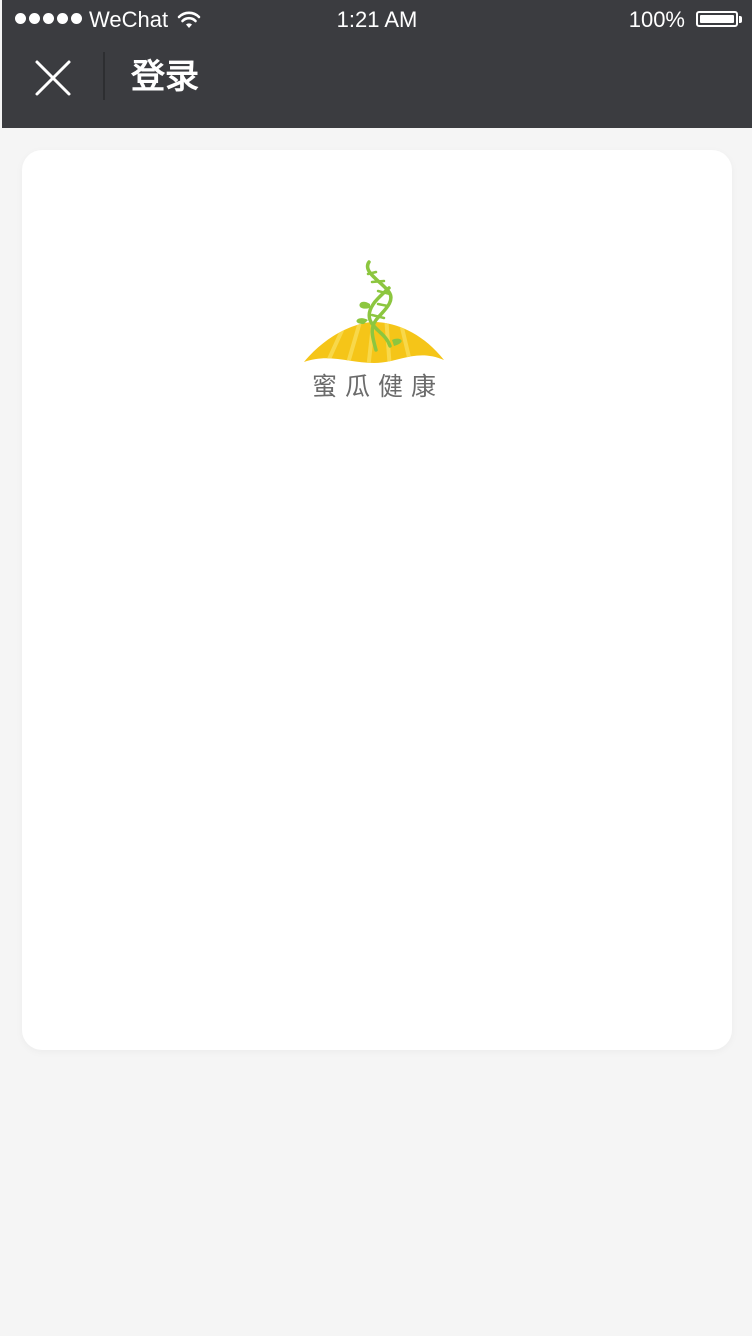 This screenshot has width=752, height=1336. What do you see at coordinates (374, 311) in the screenshot?
I see `melon-dna-logo` at bounding box center [374, 311].